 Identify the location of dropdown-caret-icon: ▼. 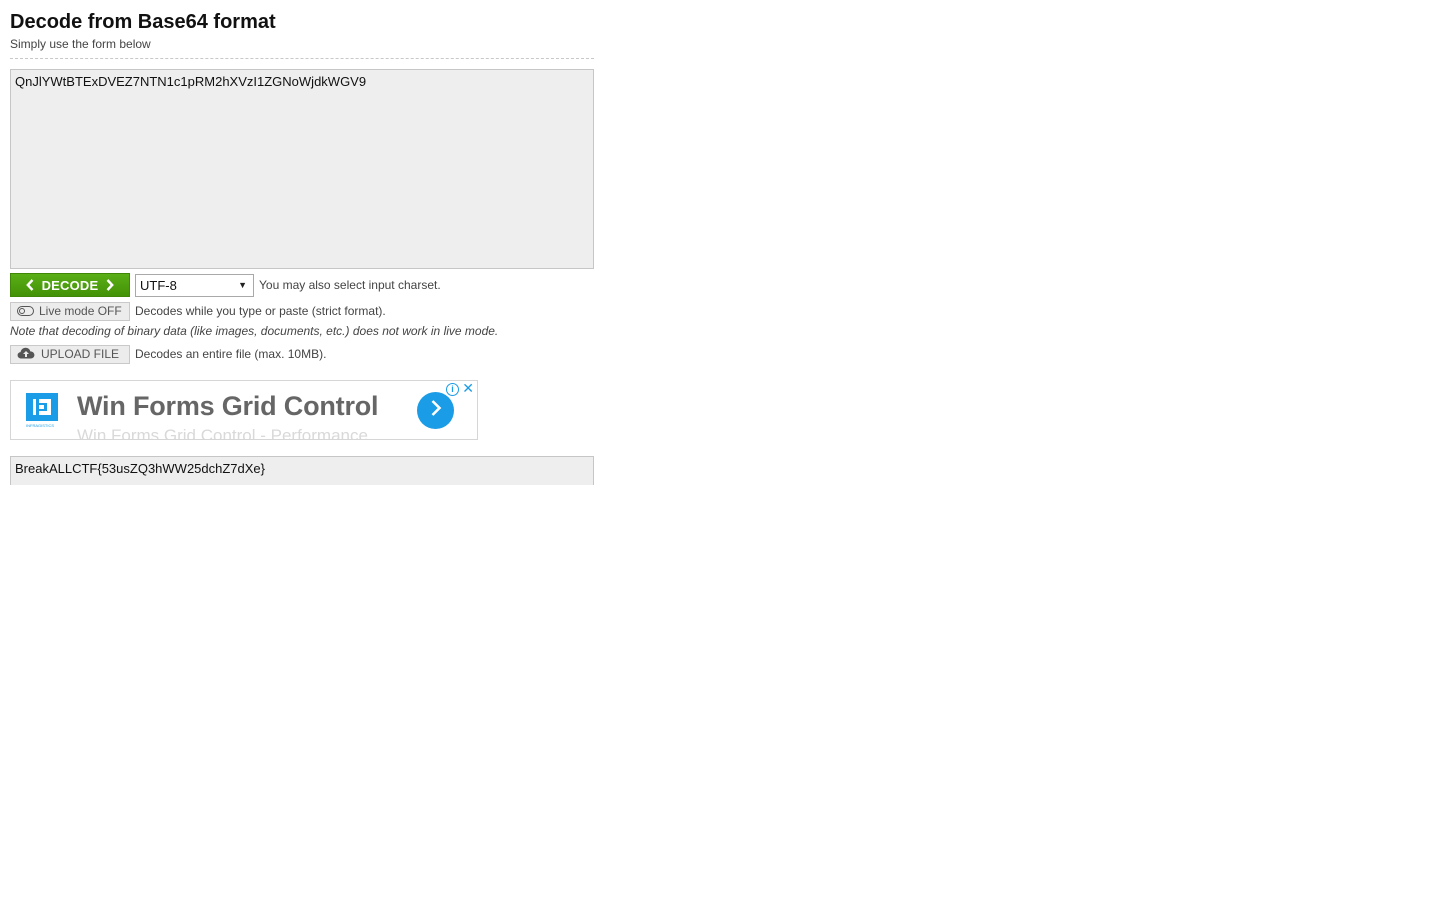
(242, 284).